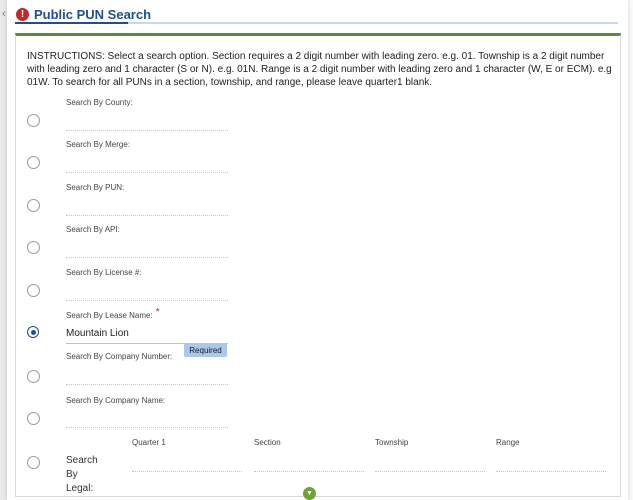 The width and height of the screenshot is (633, 500). What do you see at coordinates (33, 376) in the screenshot?
I see `radio-company-number` at bounding box center [33, 376].